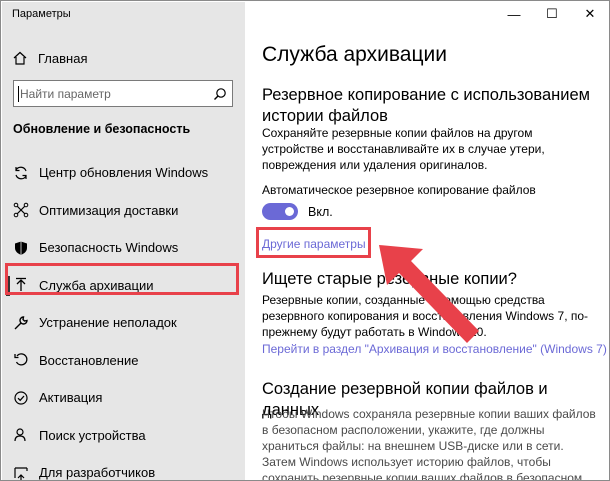  I want to click on sidebar-item-activation: Активация, so click(123, 398).